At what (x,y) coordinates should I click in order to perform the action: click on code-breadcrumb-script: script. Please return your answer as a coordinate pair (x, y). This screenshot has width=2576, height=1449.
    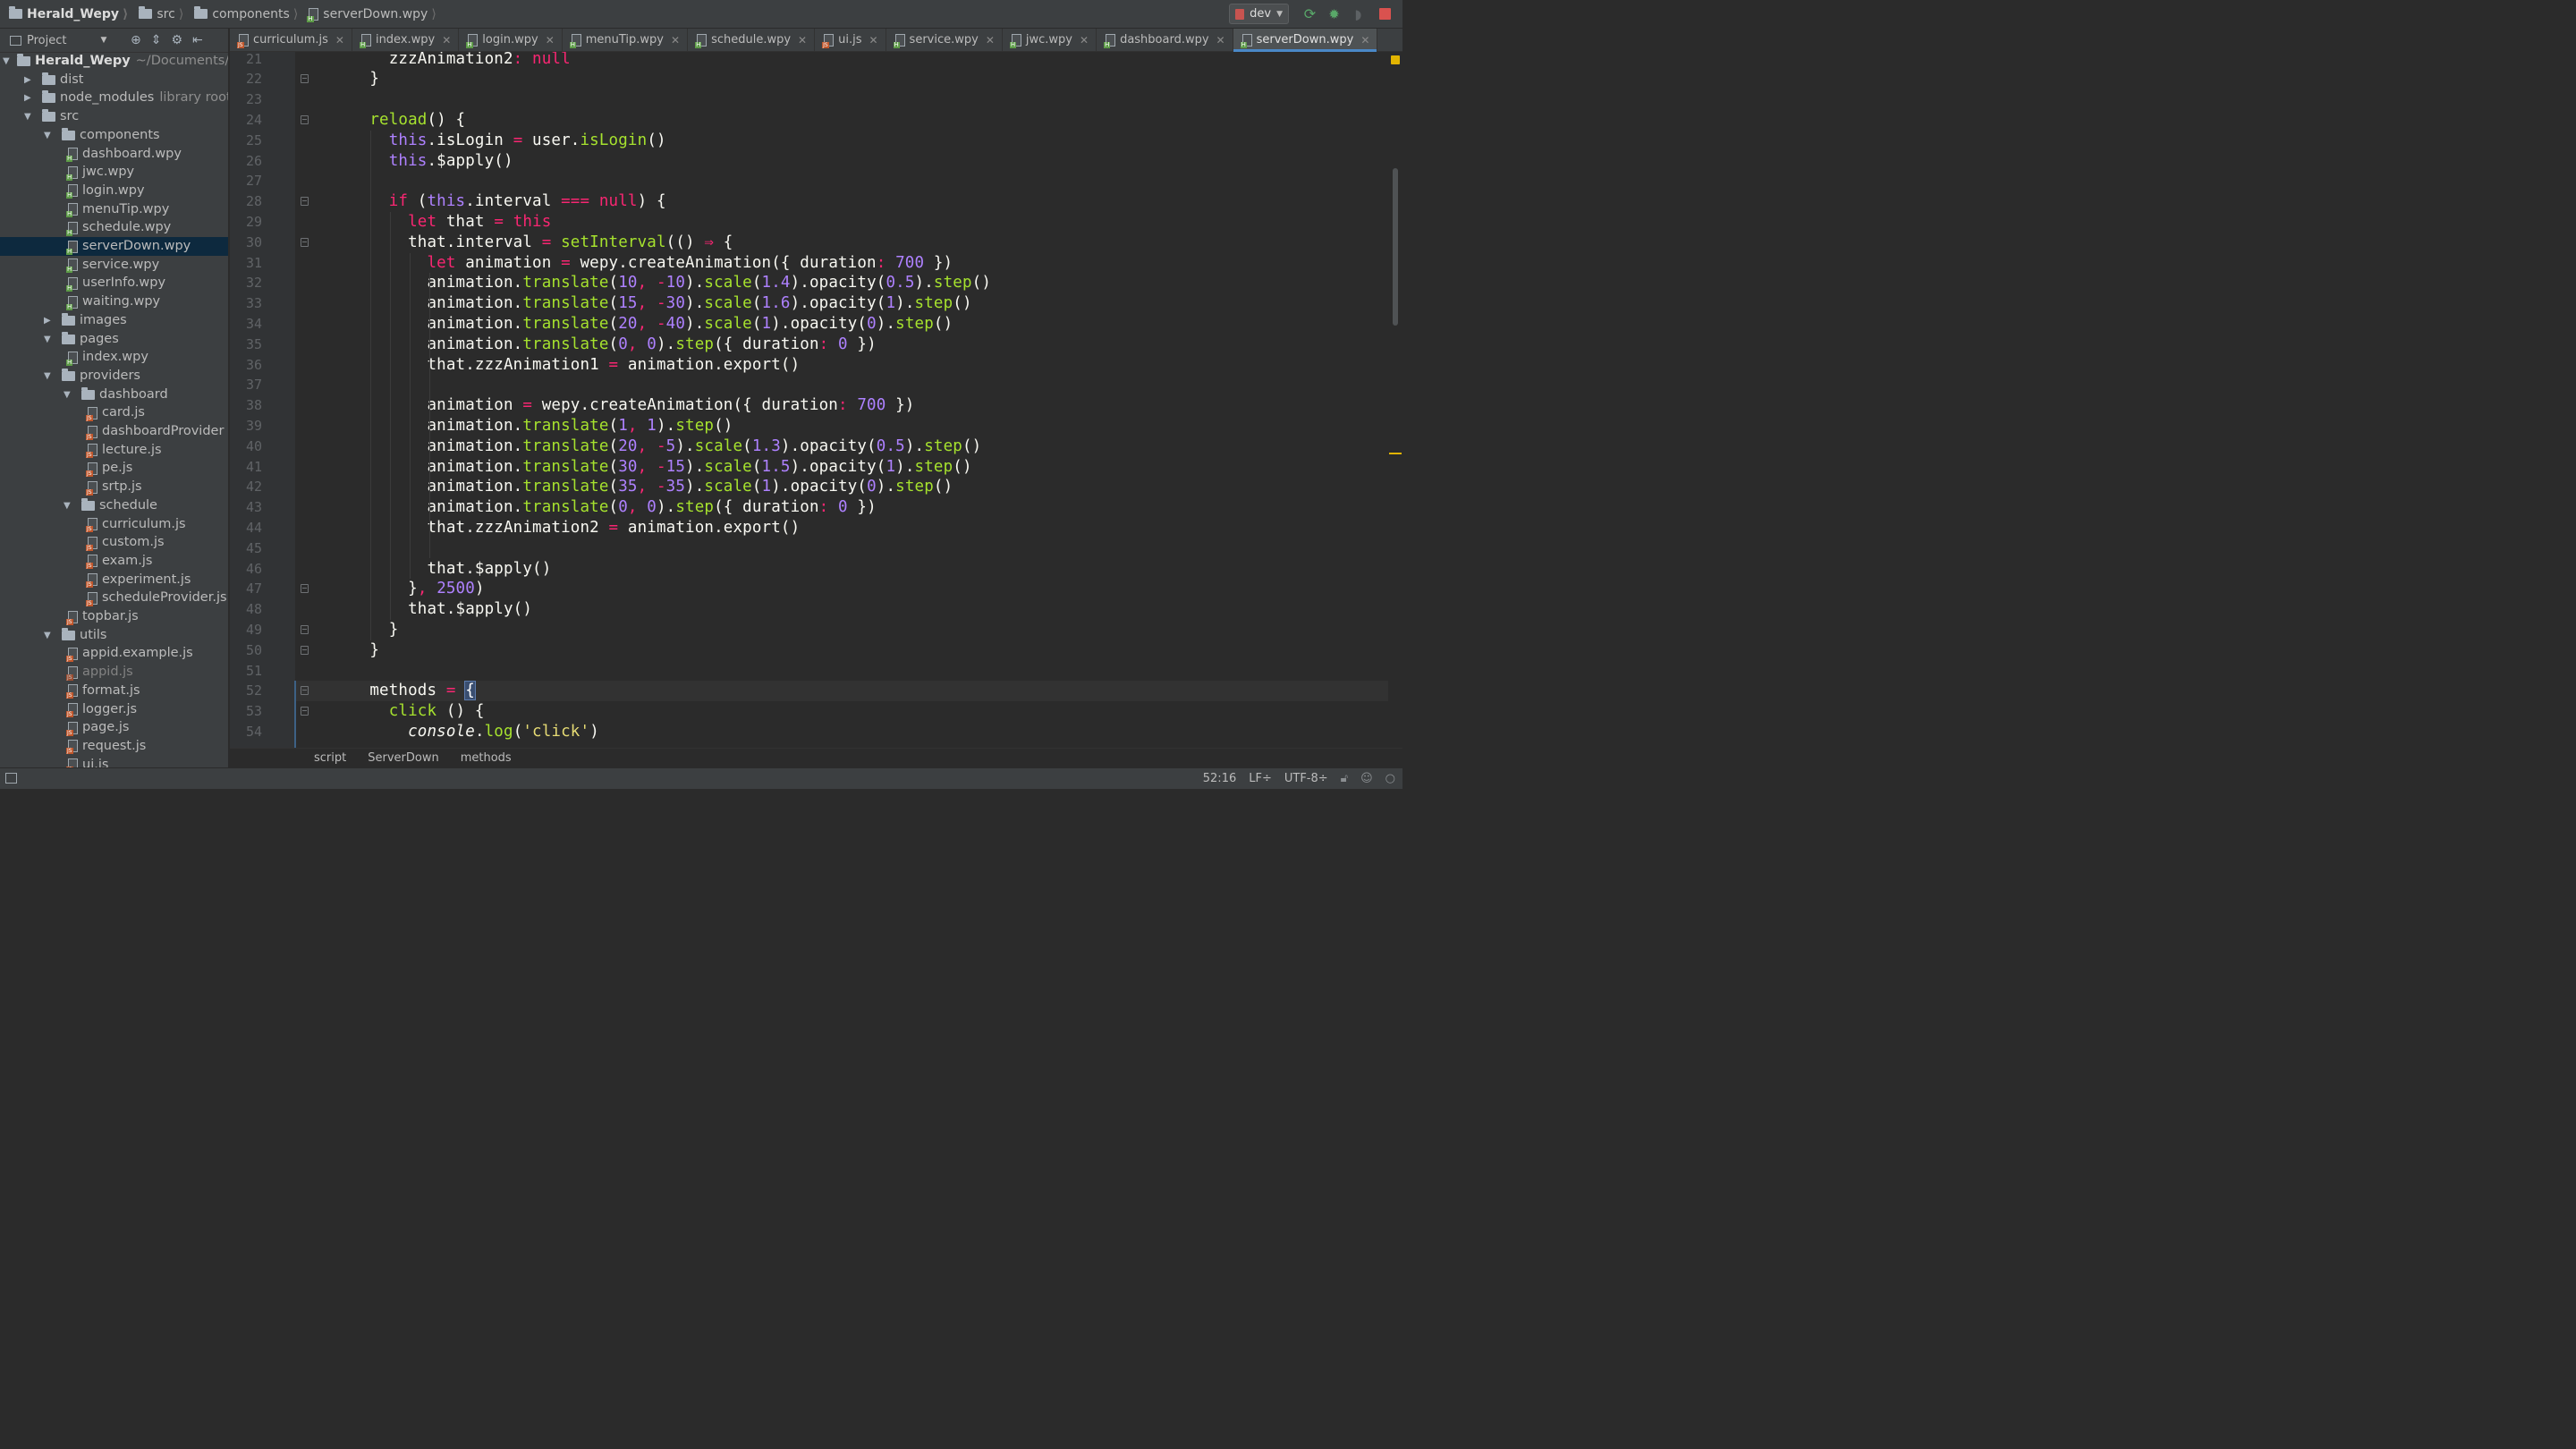
    Looking at the image, I should click on (330, 758).